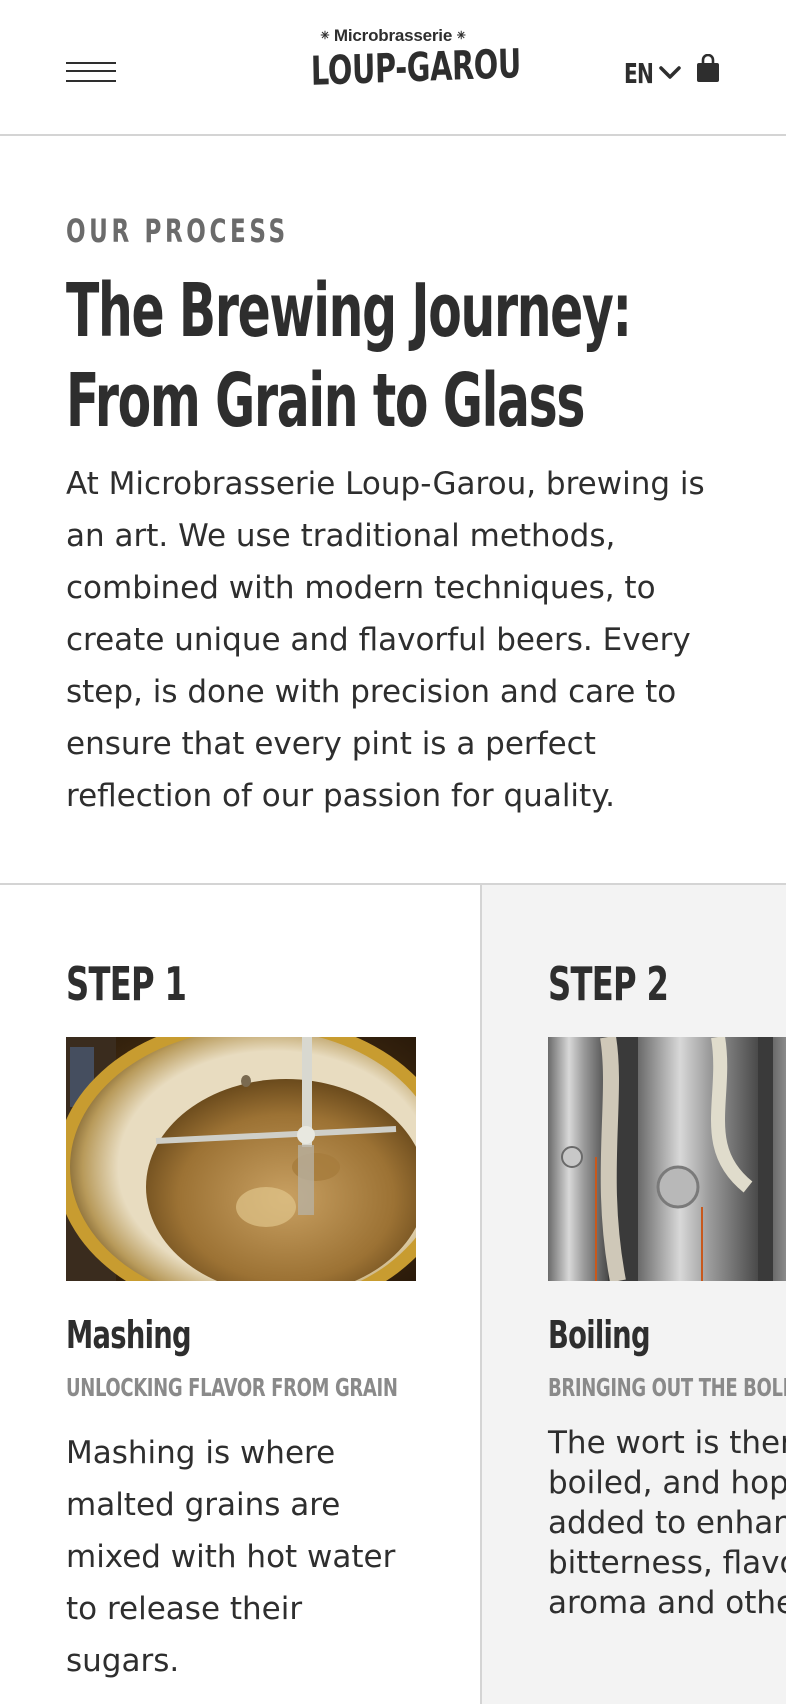 The image size is (786, 1704). Describe the element at coordinates (379, 356) in the screenshot. I see `page-title: The Brewing Journey: From Grain to Glass` at that location.